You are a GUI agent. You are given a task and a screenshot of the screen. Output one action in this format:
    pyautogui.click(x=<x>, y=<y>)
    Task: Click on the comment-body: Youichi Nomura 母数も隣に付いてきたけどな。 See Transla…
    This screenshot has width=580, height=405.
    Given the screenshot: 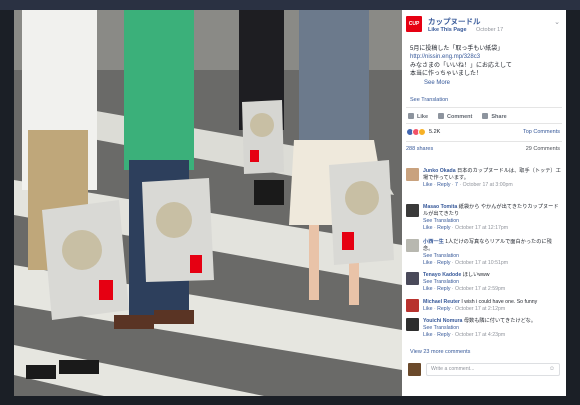 What is the action you would take?
    pyautogui.click(x=492, y=328)
    